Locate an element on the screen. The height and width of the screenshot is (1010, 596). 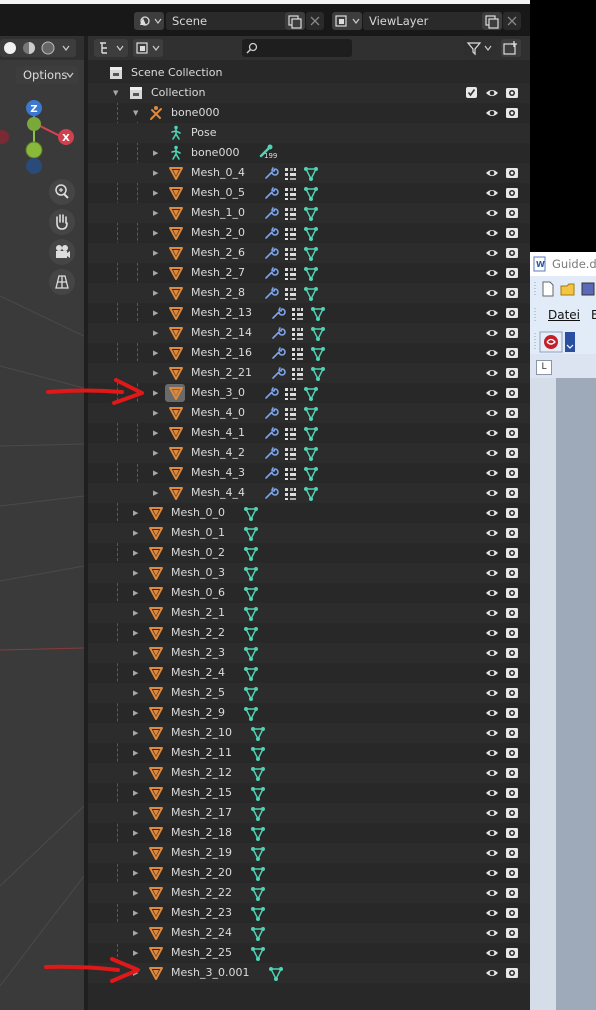
outliner-mesh-object: ▶ Mesh_2_2 is located at coordinates (309, 633).